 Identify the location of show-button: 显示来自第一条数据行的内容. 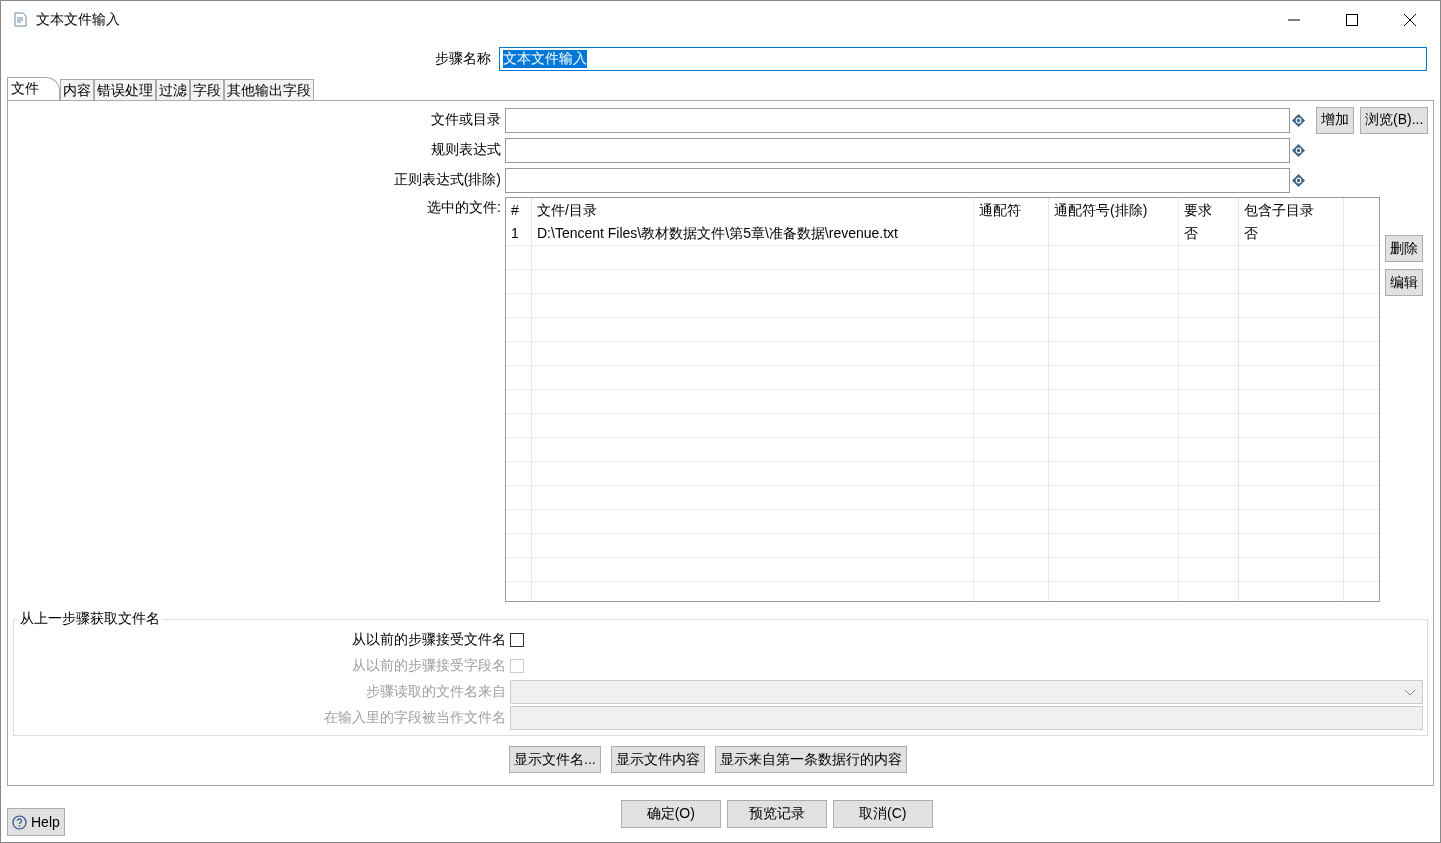
(810, 759).